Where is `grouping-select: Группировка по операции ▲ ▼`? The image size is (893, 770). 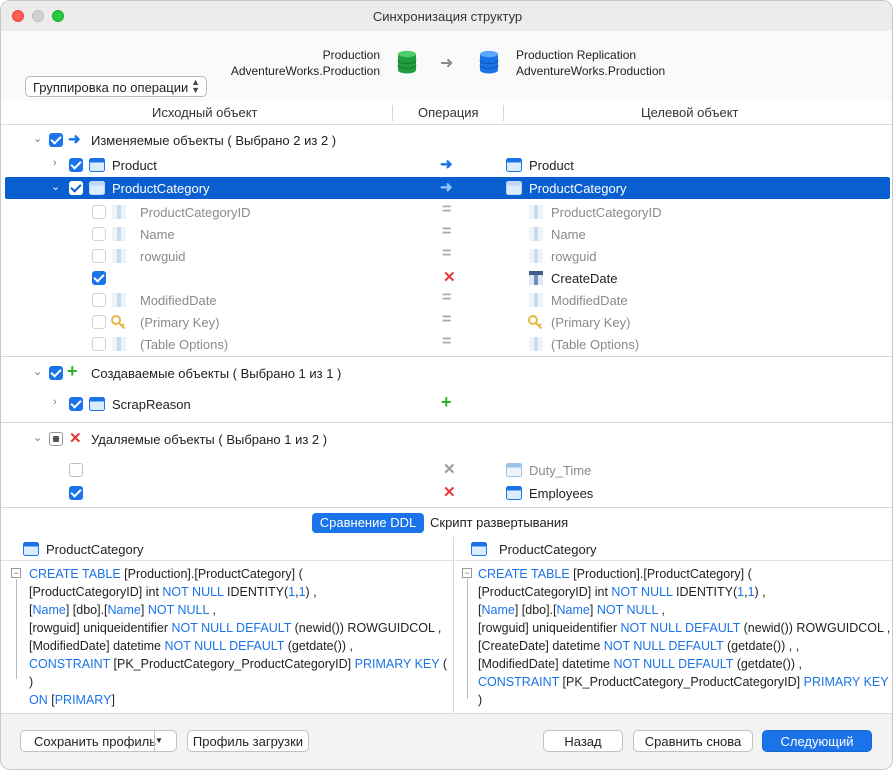
grouping-select: Группировка по операции ▲ ▼ is located at coordinates (116, 86).